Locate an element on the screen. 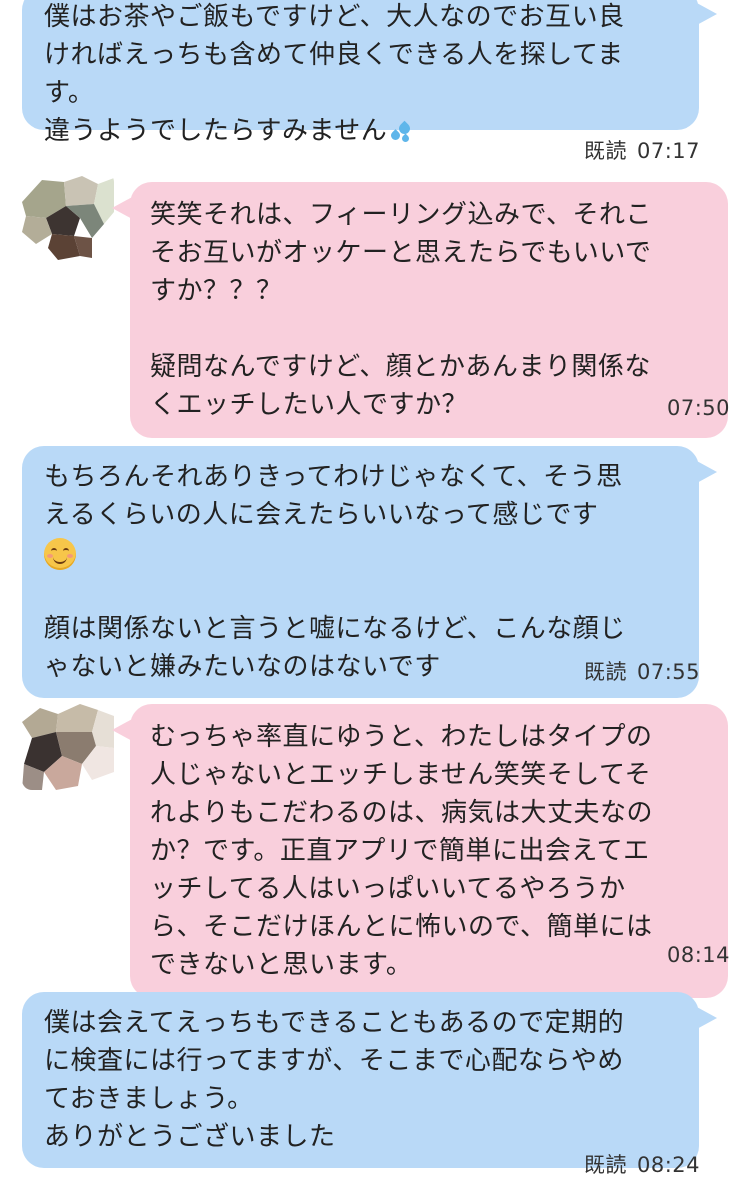  message-time: 08:24 is located at coordinates (668, 1165).